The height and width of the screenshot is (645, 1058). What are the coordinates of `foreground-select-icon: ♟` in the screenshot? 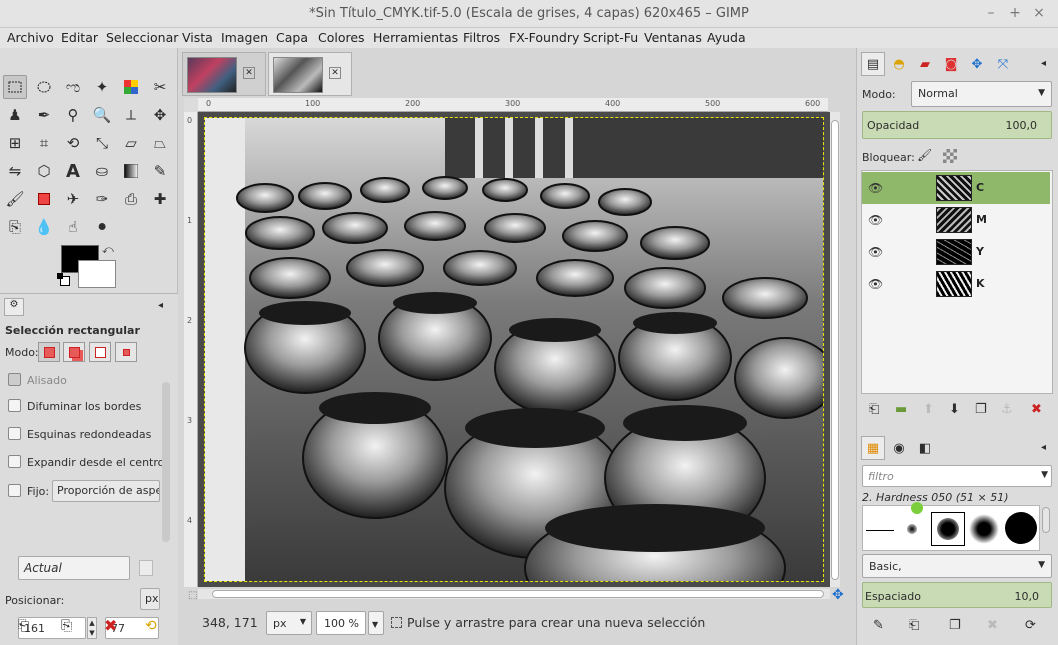 It's located at (15, 115).